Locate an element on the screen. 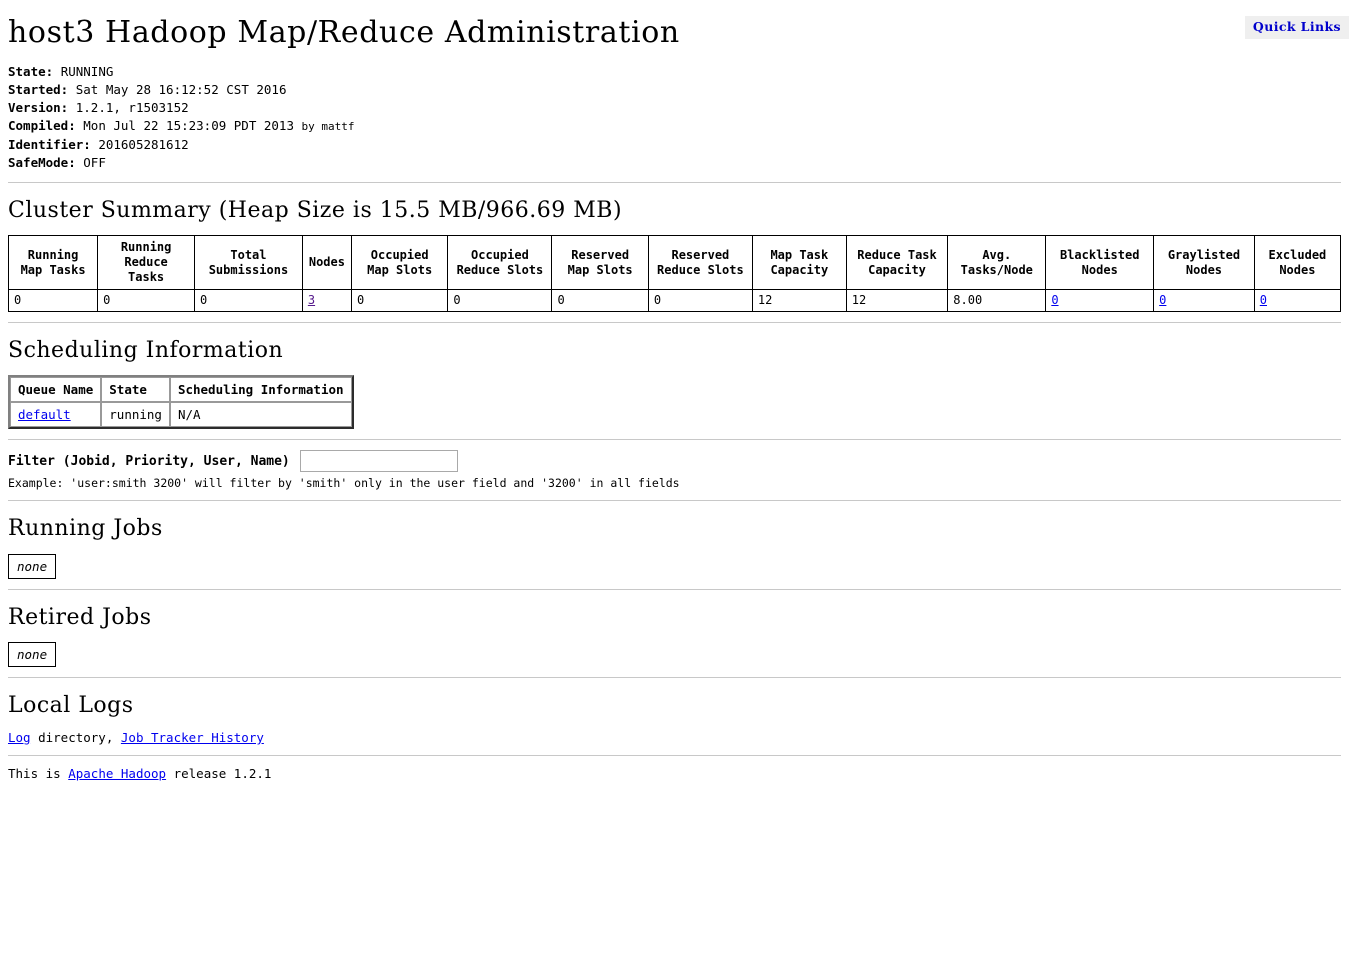  filter-input is located at coordinates (378, 461).